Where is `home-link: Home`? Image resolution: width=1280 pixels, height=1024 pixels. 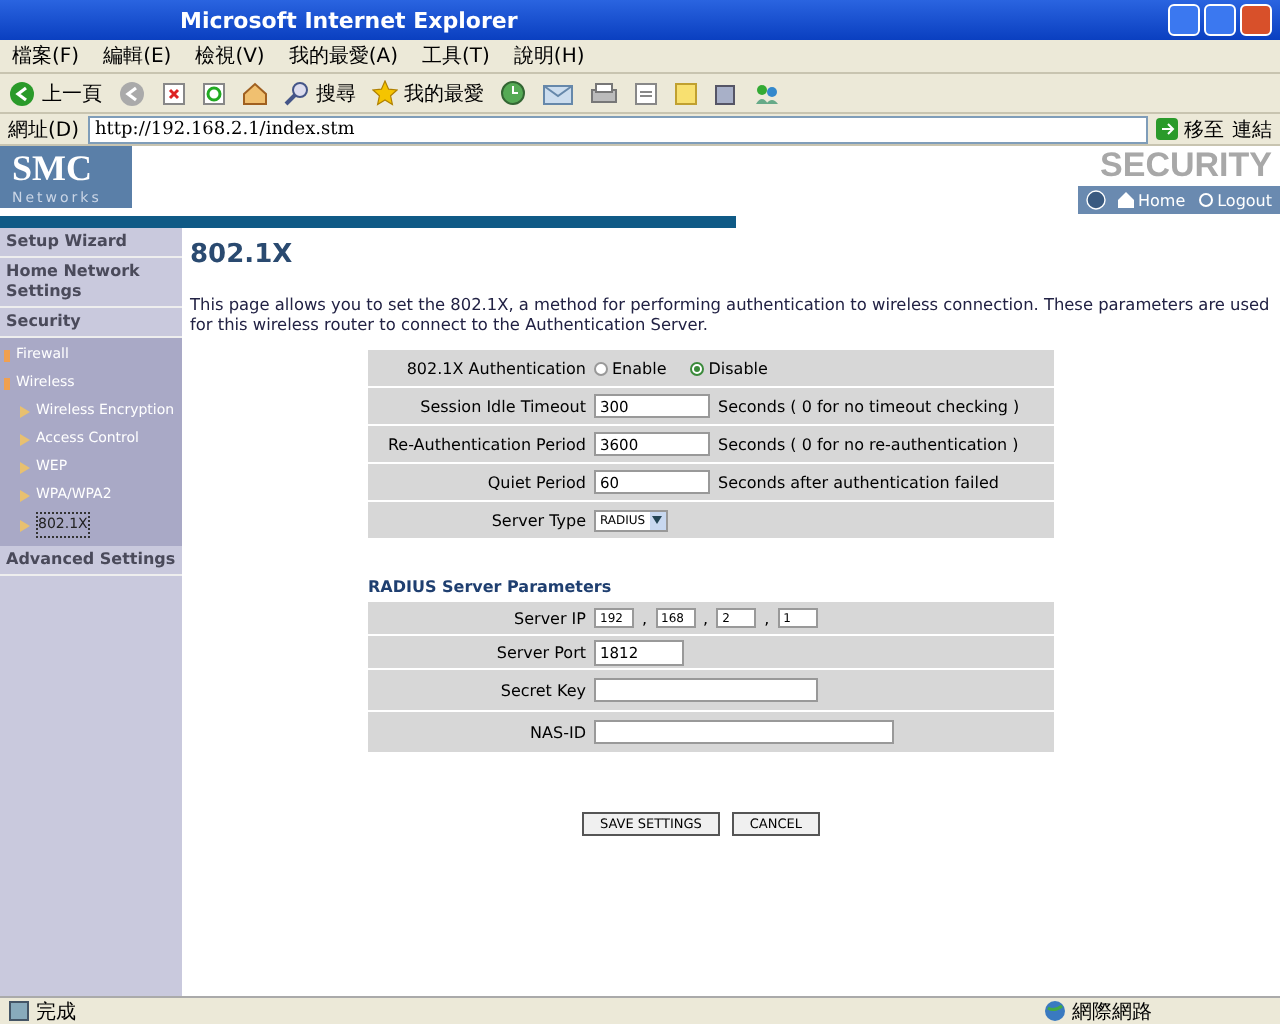 home-link: Home is located at coordinates (1151, 200).